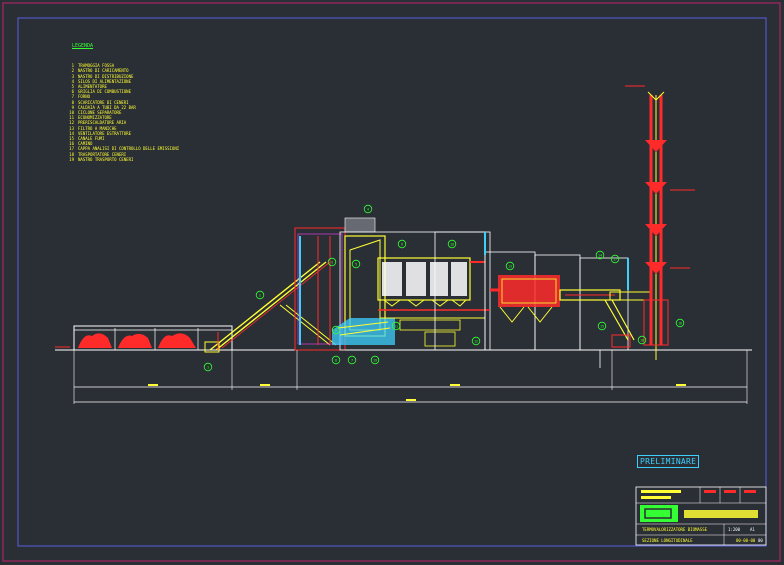 This screenshot has width=784, height=565. Describe the element at coordinates (402, 244) in the screenshot. I see `callout-number: 9` at that location.